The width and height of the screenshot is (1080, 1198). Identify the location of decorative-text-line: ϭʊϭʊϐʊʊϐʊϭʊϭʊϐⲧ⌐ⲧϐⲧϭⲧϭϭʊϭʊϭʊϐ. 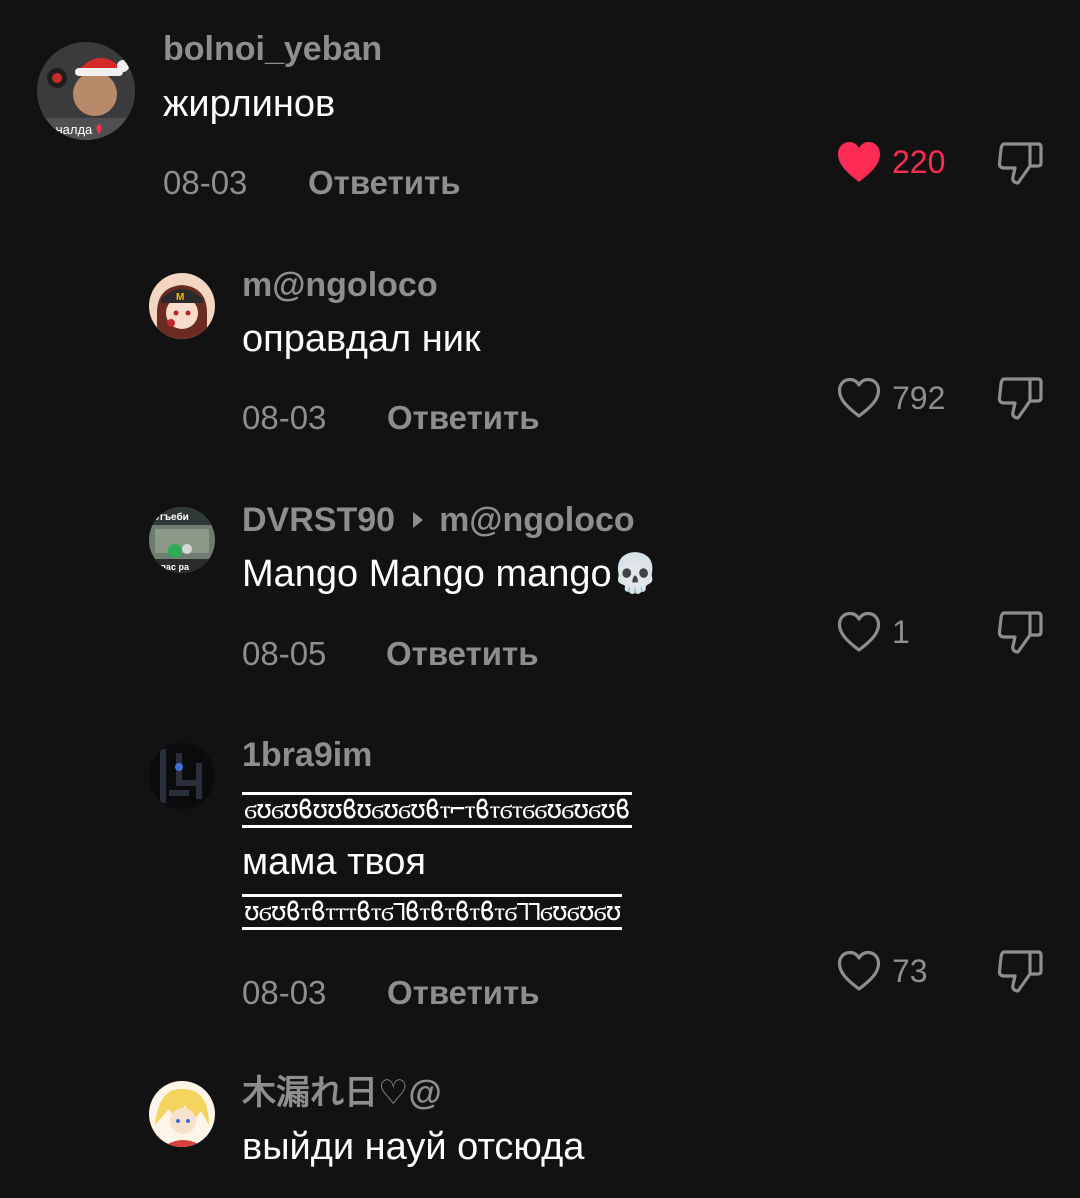
(437, 810).